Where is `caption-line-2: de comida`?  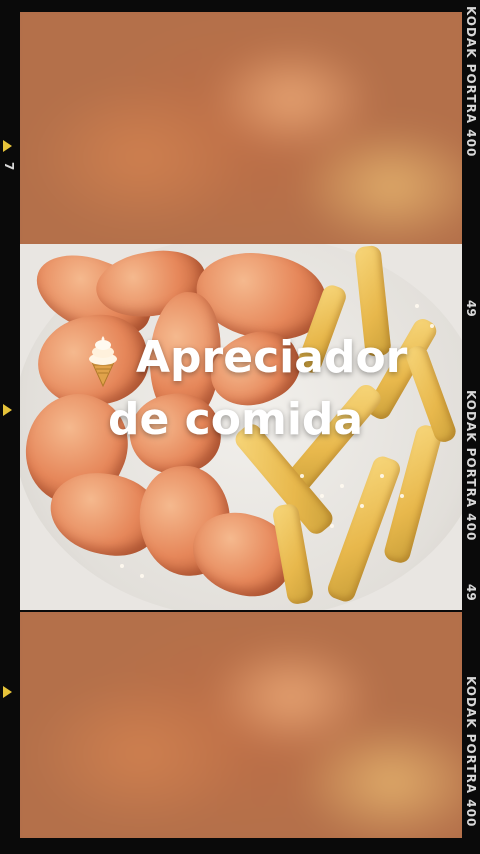
caption-line-2: de comida is located at coordinates (236, 419).